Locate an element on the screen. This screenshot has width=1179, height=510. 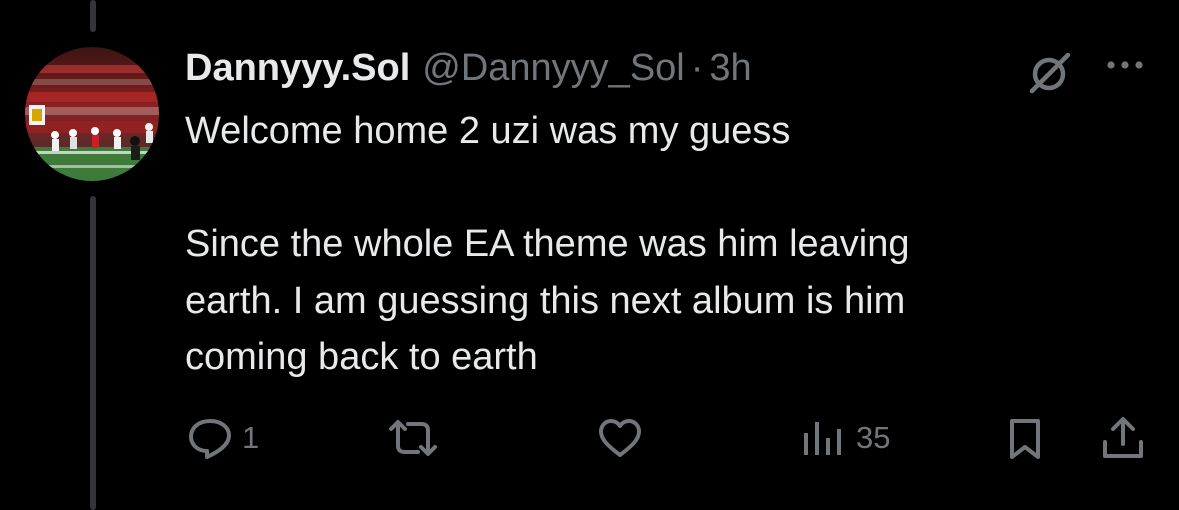
tweet-header: Dannyyy.Sol @Dannyyy_Sol · 3h is located at coordinates (468, 68).